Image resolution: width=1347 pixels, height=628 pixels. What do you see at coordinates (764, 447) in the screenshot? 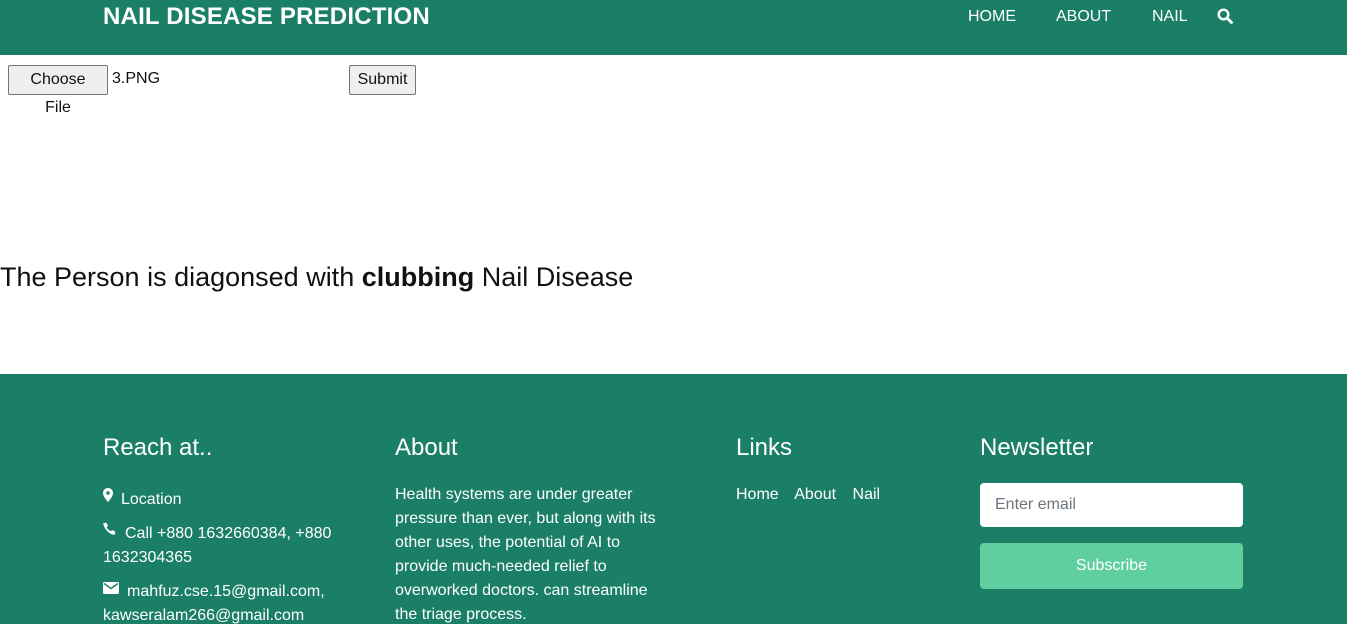
I see `links-title: Links` at bounding box center [764, 447].